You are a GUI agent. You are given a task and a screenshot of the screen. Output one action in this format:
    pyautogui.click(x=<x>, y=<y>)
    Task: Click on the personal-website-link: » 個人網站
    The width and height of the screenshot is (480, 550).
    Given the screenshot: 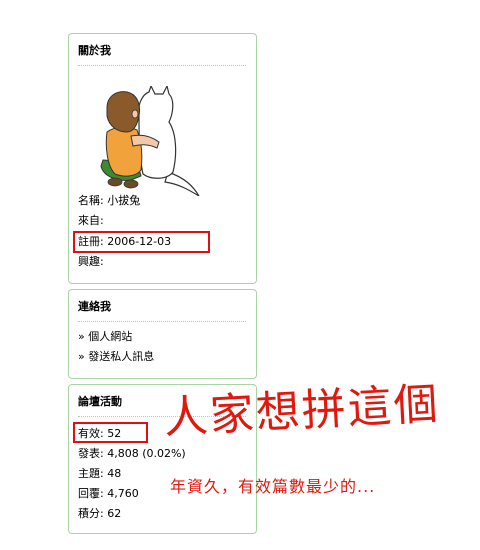 What is the action you would take?
    pyautogui.click(x=105, y=337)
    